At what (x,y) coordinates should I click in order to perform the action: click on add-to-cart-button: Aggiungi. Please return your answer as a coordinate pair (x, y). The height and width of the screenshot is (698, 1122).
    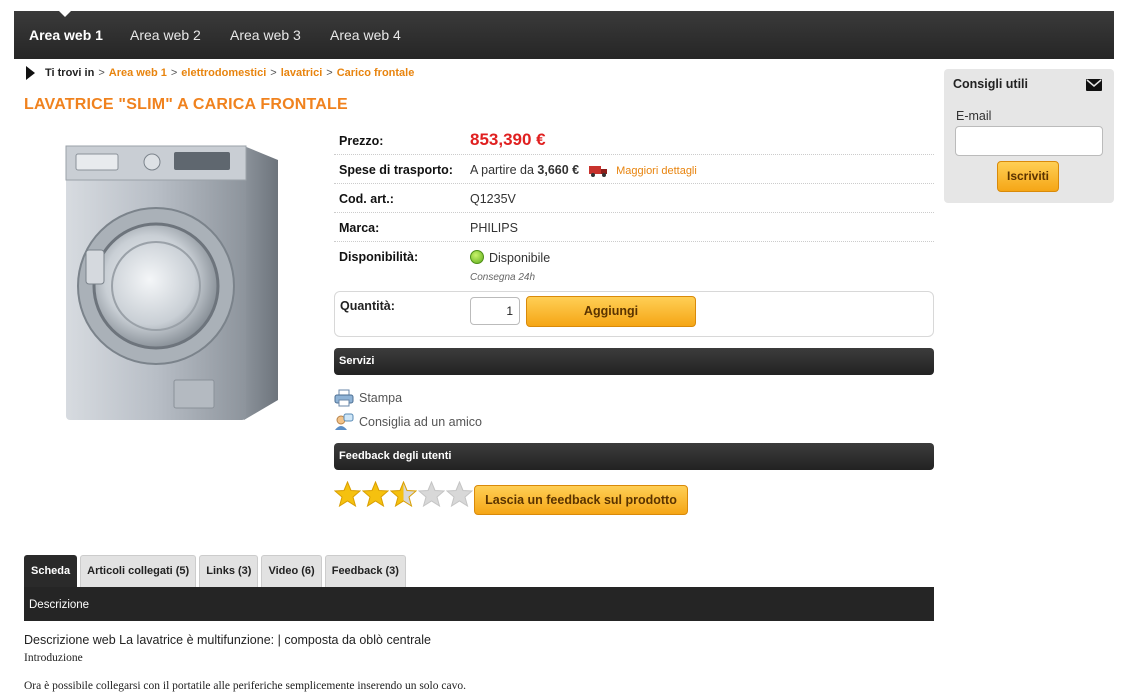
    Looking at the image, I should click on (611, 311).